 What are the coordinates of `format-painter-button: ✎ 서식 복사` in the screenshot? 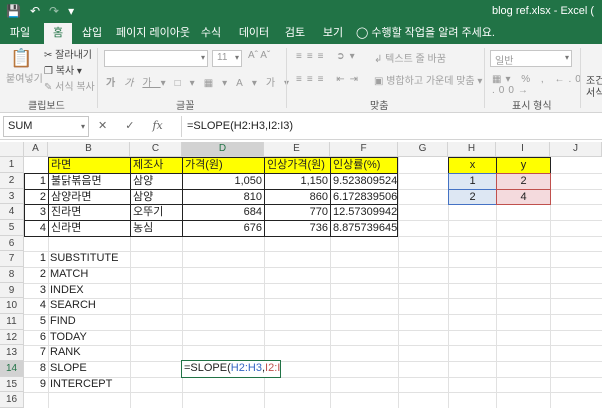 It's located at (69, 85).